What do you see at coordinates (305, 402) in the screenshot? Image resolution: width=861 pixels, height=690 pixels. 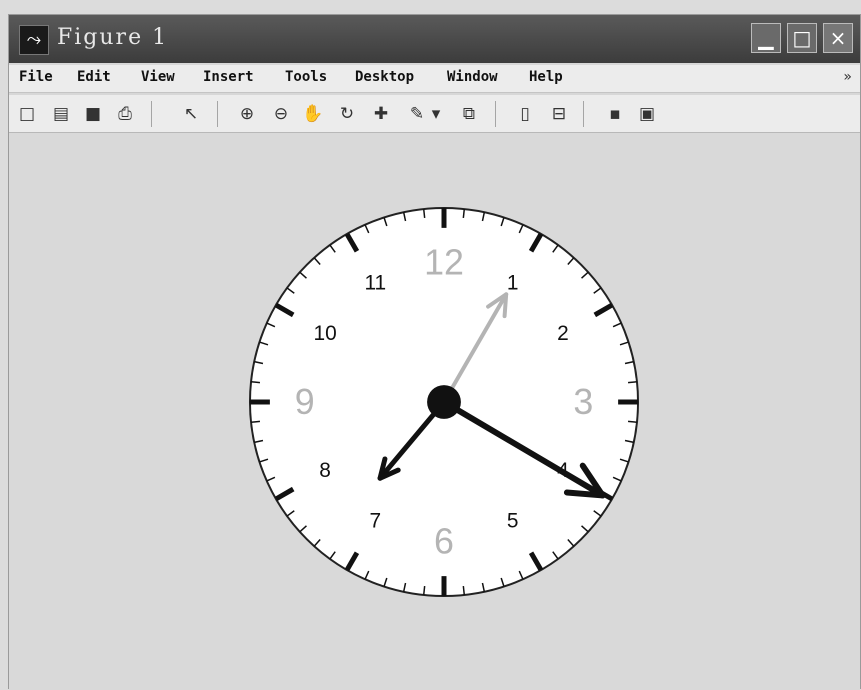 I see `hour-label-9: 9` at bounding box center [305, 402].